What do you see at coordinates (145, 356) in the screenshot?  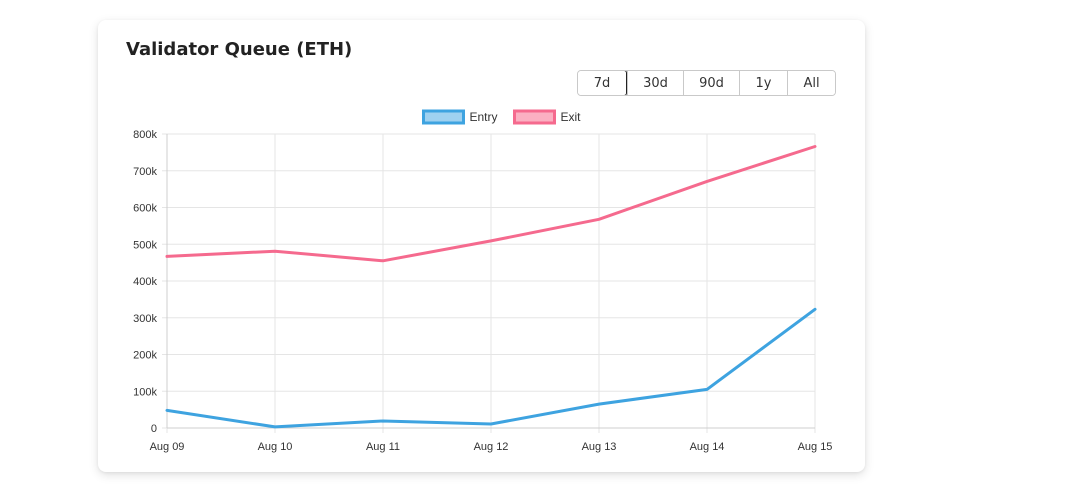 I see `y-tick-label: 200k` at bounding box center [145, 356].